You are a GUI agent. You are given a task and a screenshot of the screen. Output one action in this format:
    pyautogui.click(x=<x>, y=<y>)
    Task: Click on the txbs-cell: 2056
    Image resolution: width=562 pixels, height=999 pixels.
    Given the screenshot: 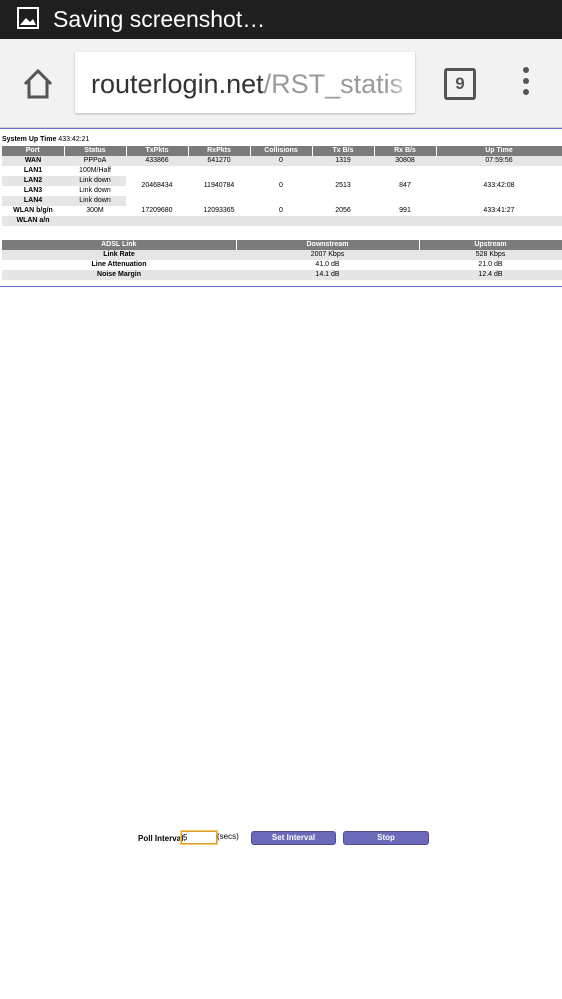 What is the action you would take?
    pyautogui.click(x=343, y=210)
    